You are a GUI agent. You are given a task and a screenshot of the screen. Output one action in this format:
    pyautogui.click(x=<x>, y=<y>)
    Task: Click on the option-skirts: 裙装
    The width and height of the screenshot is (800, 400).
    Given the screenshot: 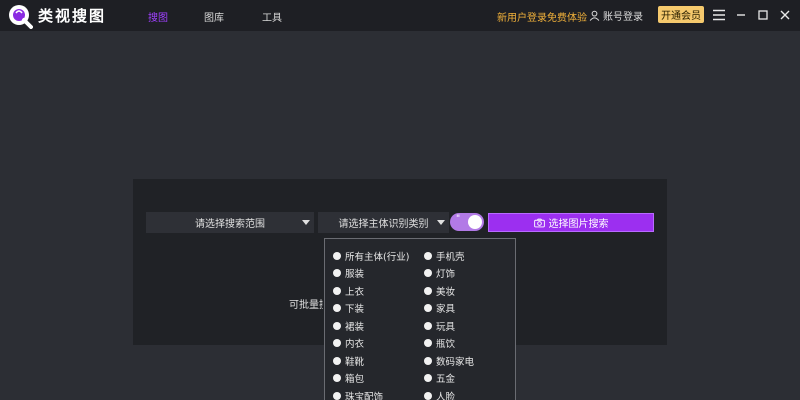 What is the action you would take?
    pyautogui.click(x=348, y=326)
    